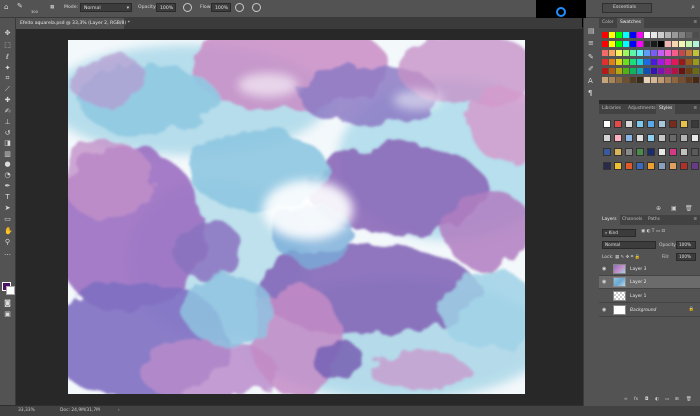  I want to click on brush-settings-icon: ✎, so click(591, 57).